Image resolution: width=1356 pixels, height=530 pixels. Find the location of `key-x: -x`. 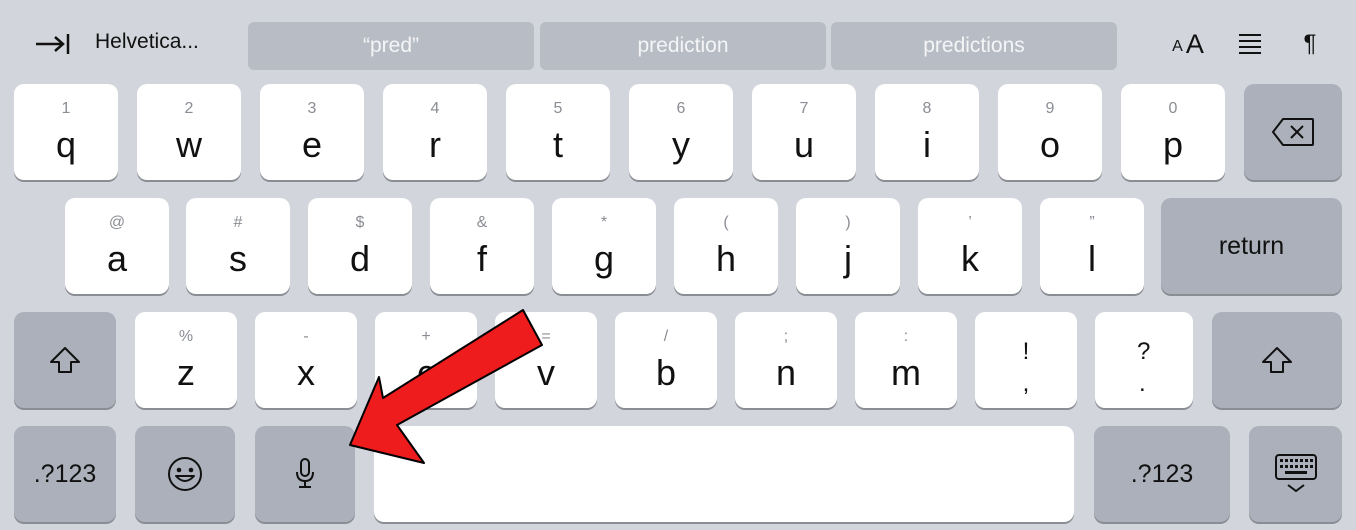

key-x: -x is located at coordinates (306, 360).